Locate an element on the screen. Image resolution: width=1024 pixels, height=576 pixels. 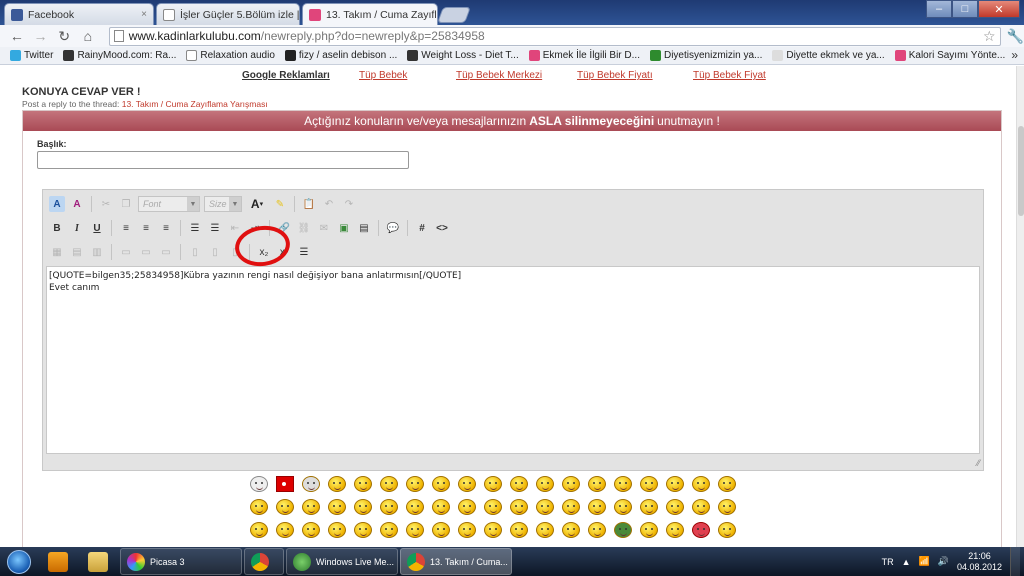
code-icon: <> is located at coordinates (442, 228).